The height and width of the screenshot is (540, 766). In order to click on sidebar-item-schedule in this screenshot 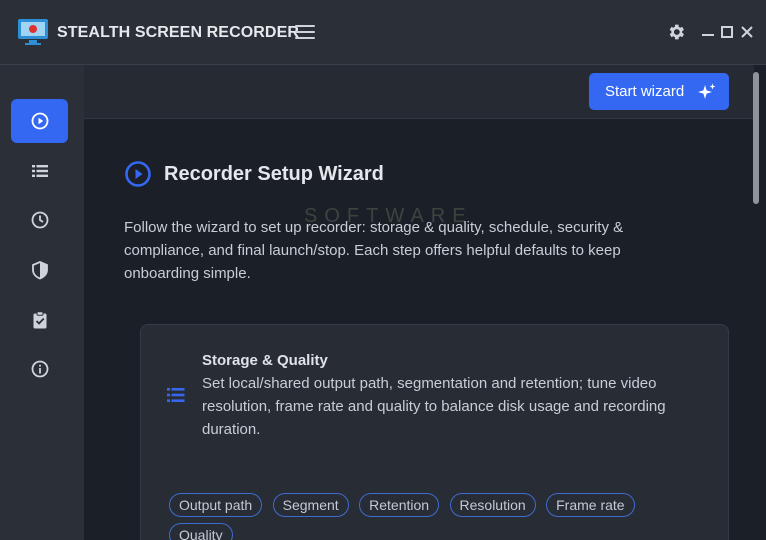, I will do `click(39, 220)`.